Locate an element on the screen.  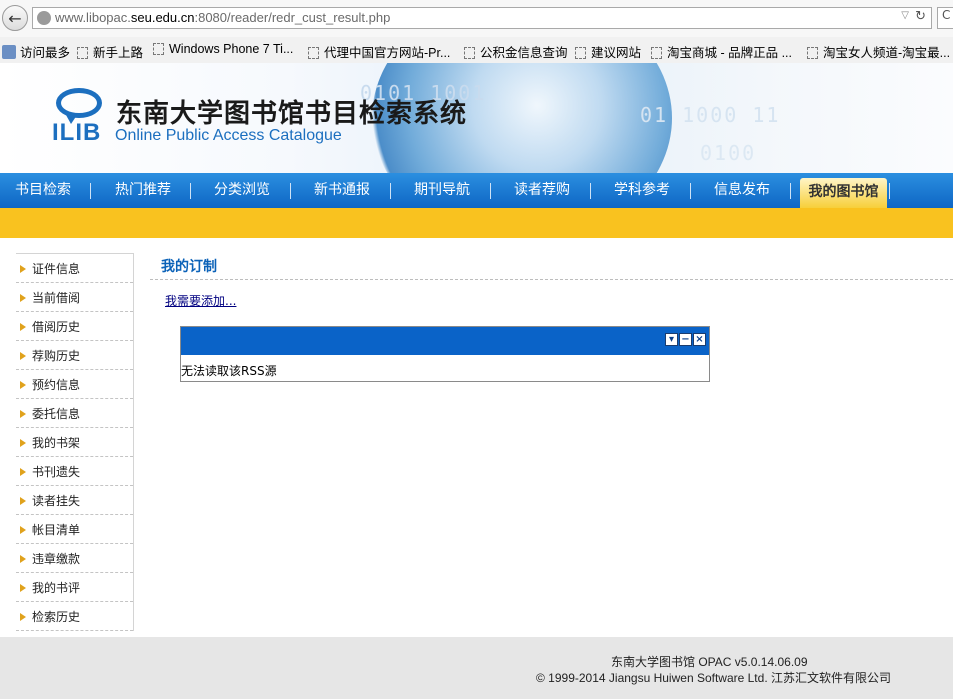
sidebar-item-delegations: 委托信息 is located at coordinates (74, 413).